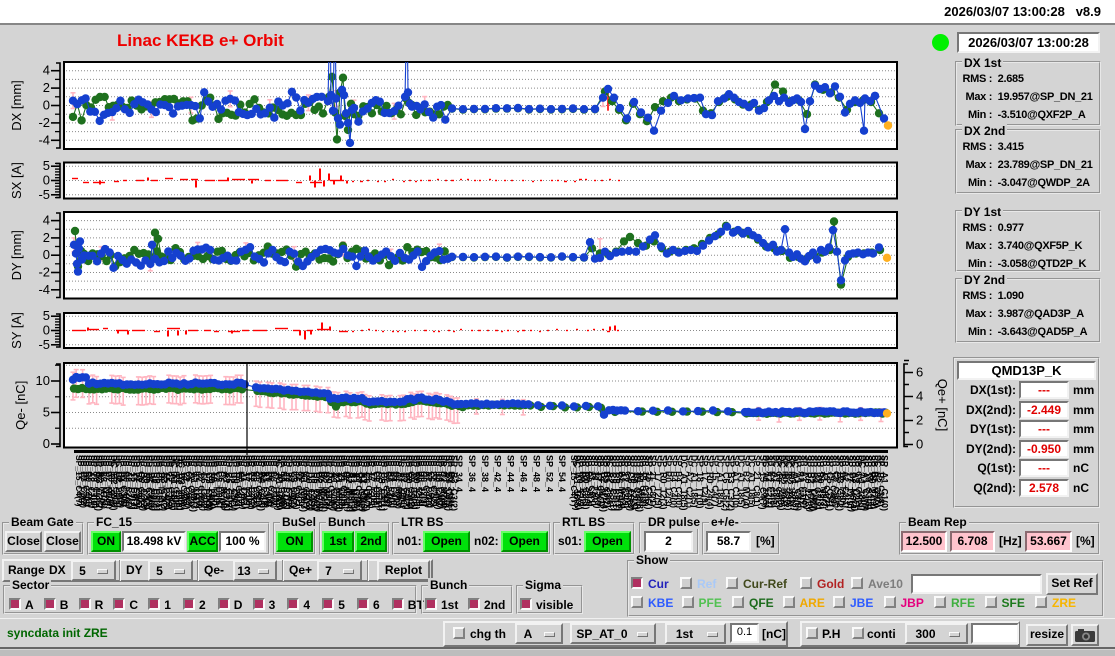 This screenshot has height=656, width=1115. Describe the element at coordinates (885, 483) in the screenshot. I see `svg-text: SP_A1_C1(0)` at that location.